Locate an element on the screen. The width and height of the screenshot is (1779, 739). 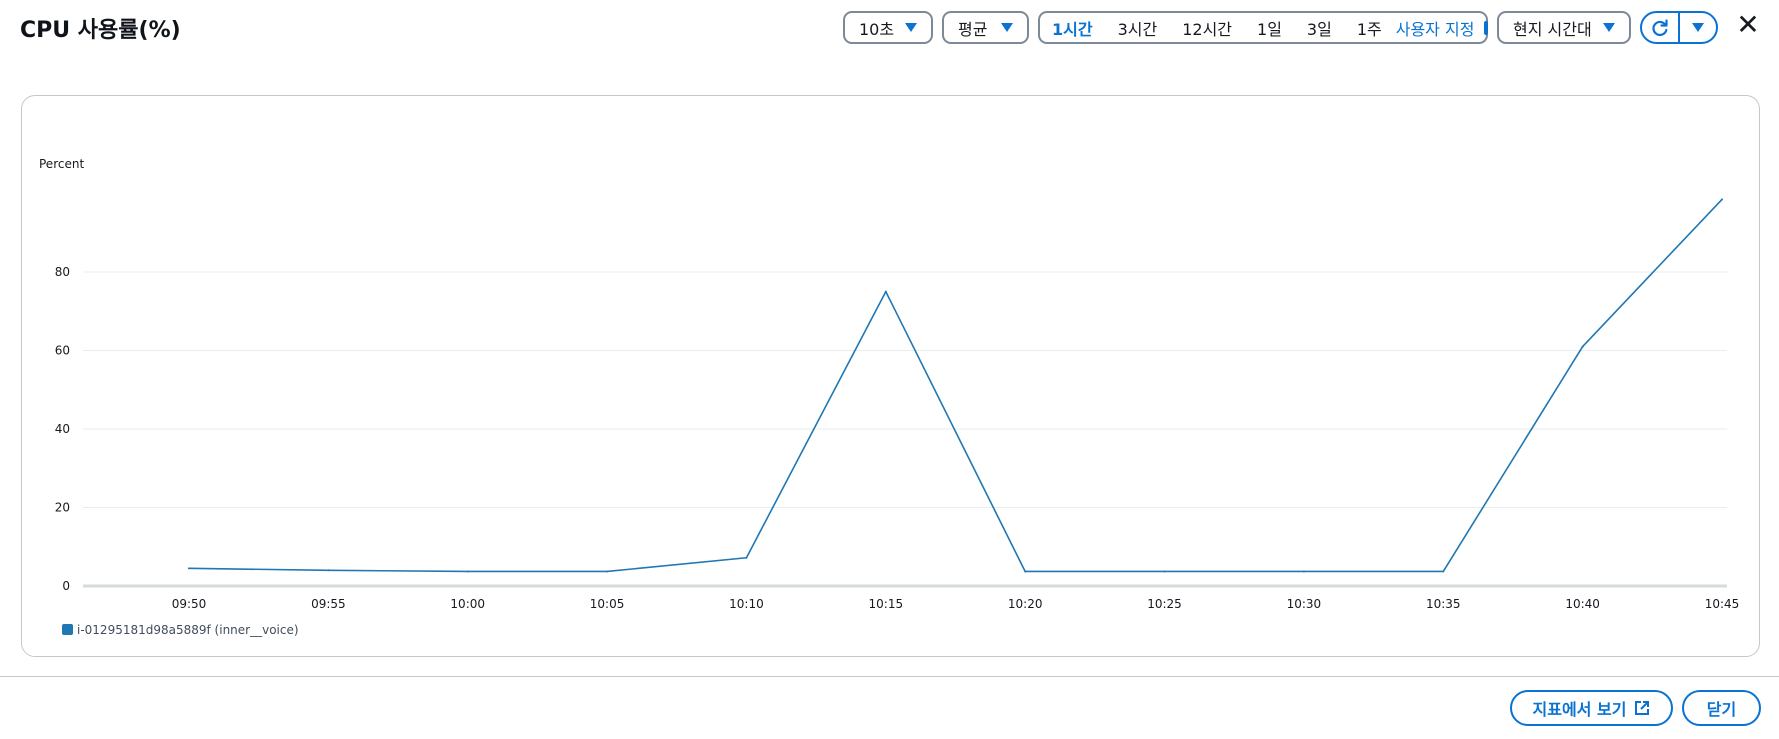
close-button: 닫기 is located at coordinates (1721, 708).